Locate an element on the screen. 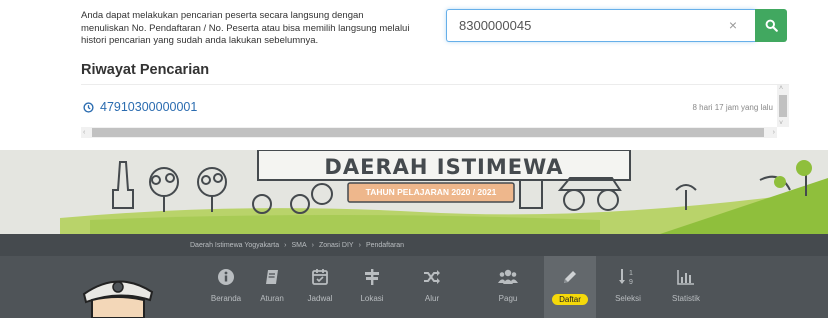  history-time: 8 hari 17 jam yang lalu is located at coordinates (733, 107).